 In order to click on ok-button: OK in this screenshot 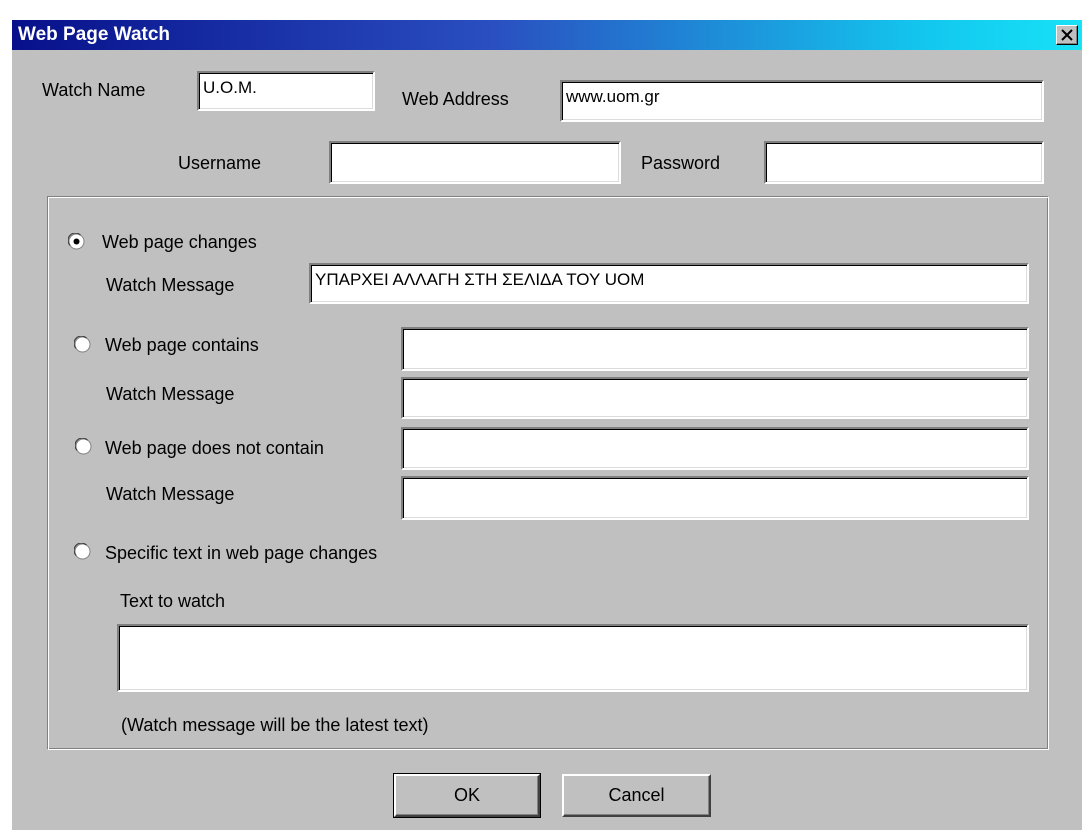, I will do `click(467, 795)`.